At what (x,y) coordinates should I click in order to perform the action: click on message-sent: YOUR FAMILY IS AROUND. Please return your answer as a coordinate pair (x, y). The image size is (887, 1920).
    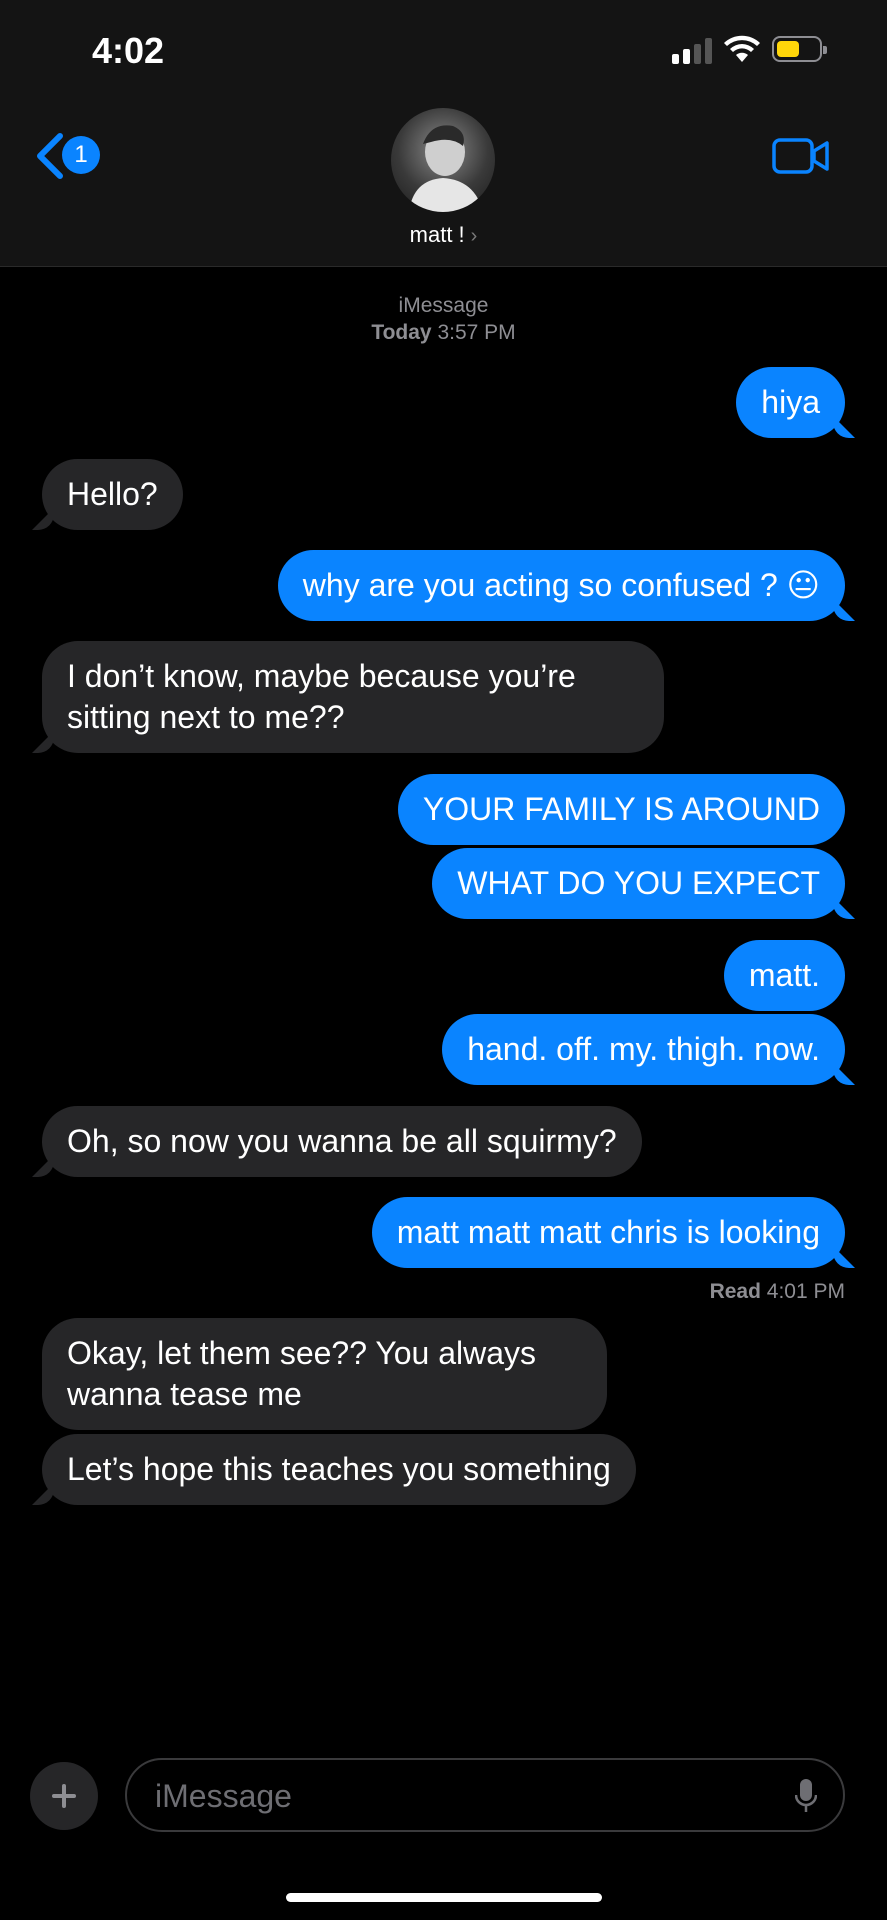
    Looking at the image, I should click on (621, 809).